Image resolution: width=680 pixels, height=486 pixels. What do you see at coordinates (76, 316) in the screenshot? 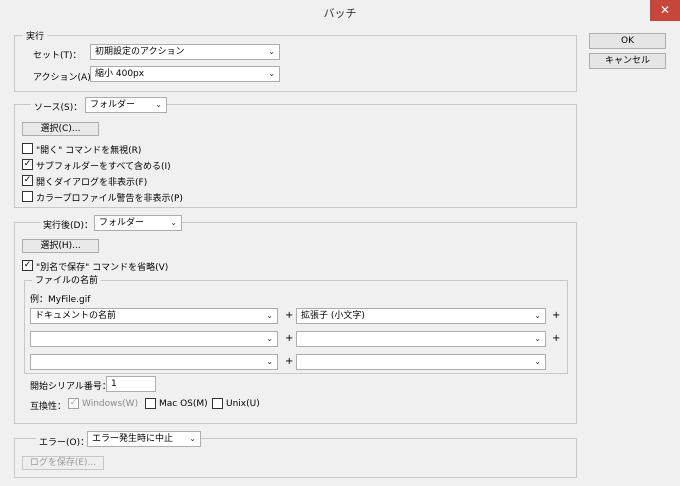
I see `naming-field-1-left-value: ドキュメントの名前` at bounding box center [76, 316].